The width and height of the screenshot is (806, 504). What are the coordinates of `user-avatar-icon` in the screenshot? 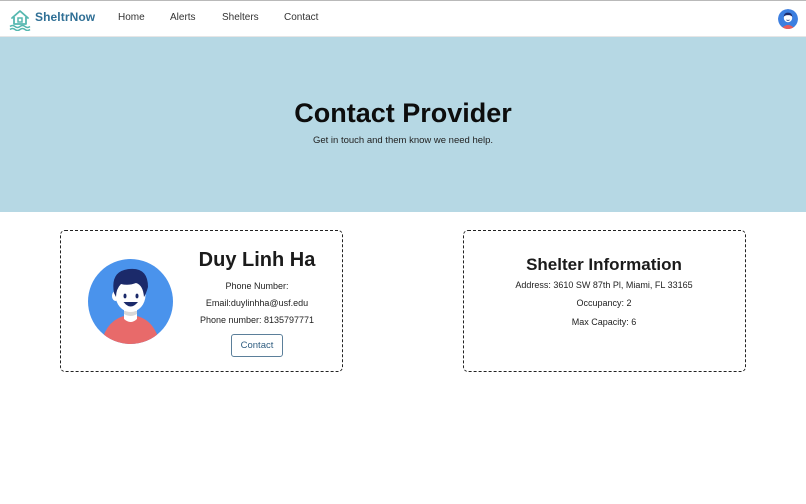 It's located at (788, 19).